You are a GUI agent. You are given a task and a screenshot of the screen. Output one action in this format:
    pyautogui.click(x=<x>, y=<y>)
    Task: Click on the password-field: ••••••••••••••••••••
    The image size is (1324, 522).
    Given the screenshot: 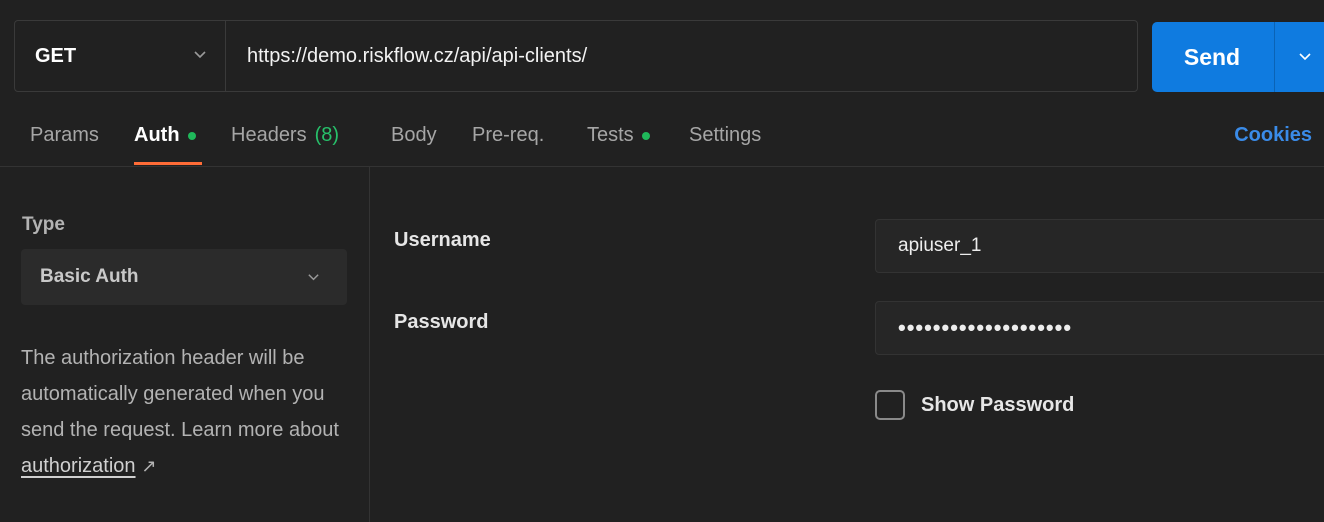 What is the action you would take?
    pyautogui.click(x=1099, y=328)
    